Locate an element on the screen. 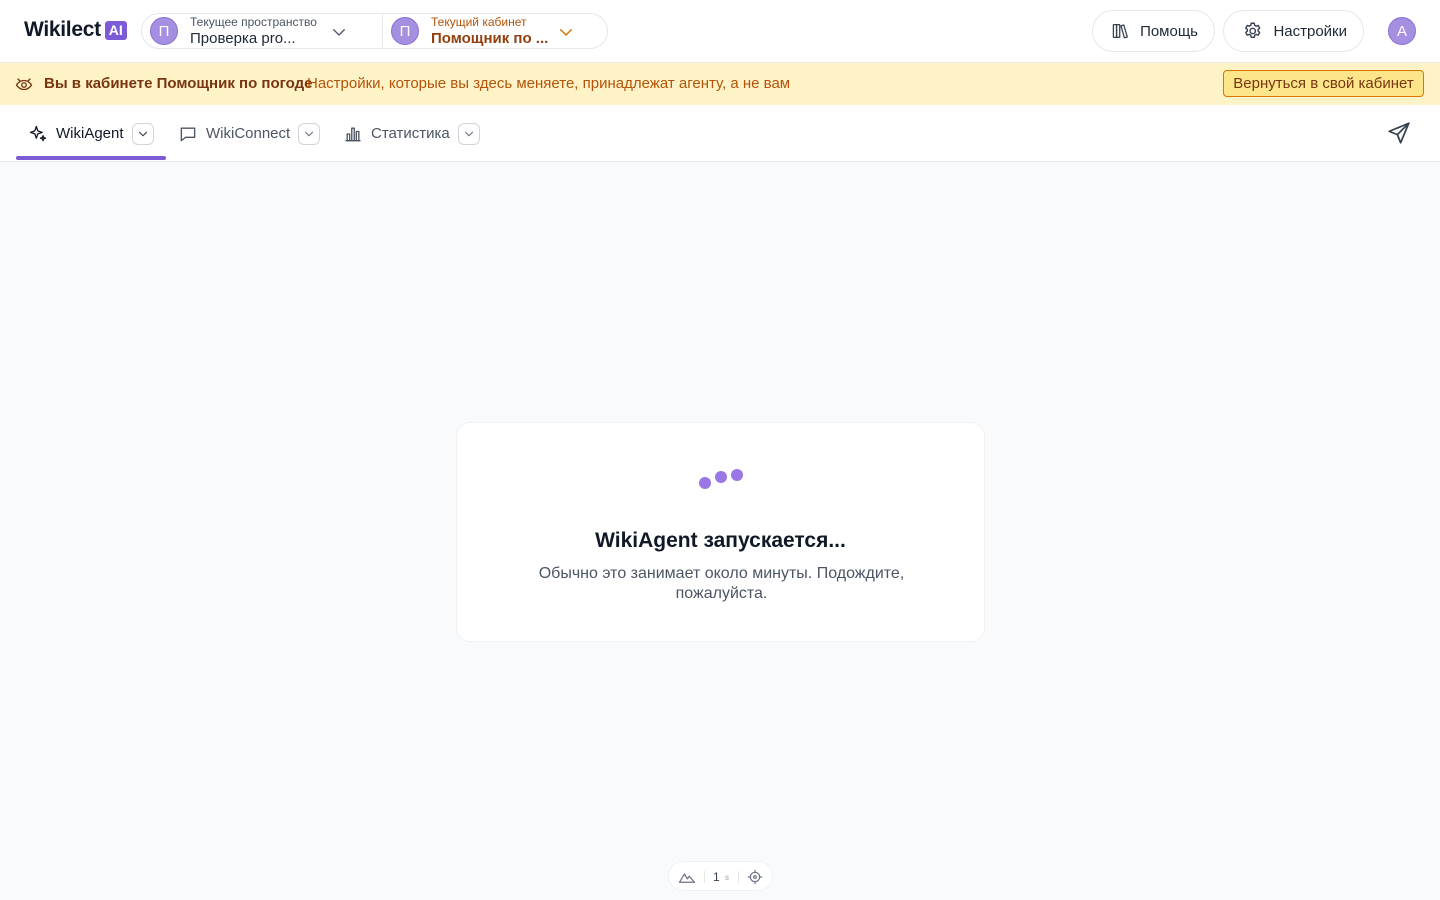 The width and height of the screenshot is (1440, 900). help-button: Помощь is located at coordinates (1153, 31).